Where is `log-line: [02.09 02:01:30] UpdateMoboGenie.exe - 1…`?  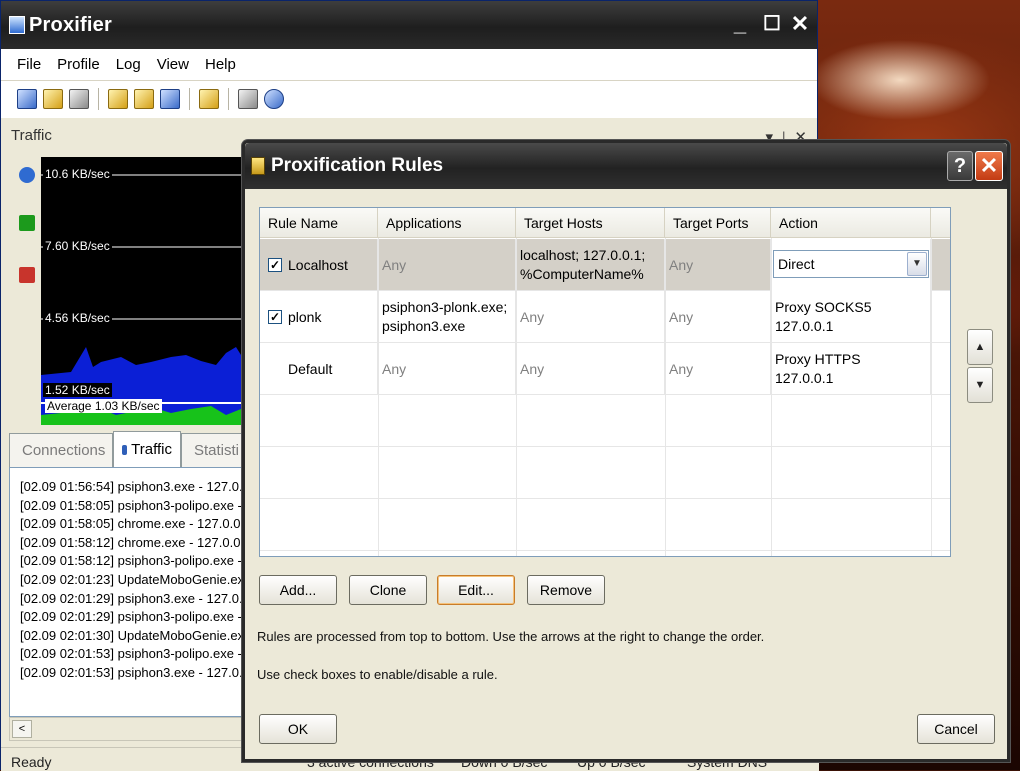
log-line: [02.09 02:01:30] UpdateMoboGenie.exe - 1… is located at coordinates (144, 636).